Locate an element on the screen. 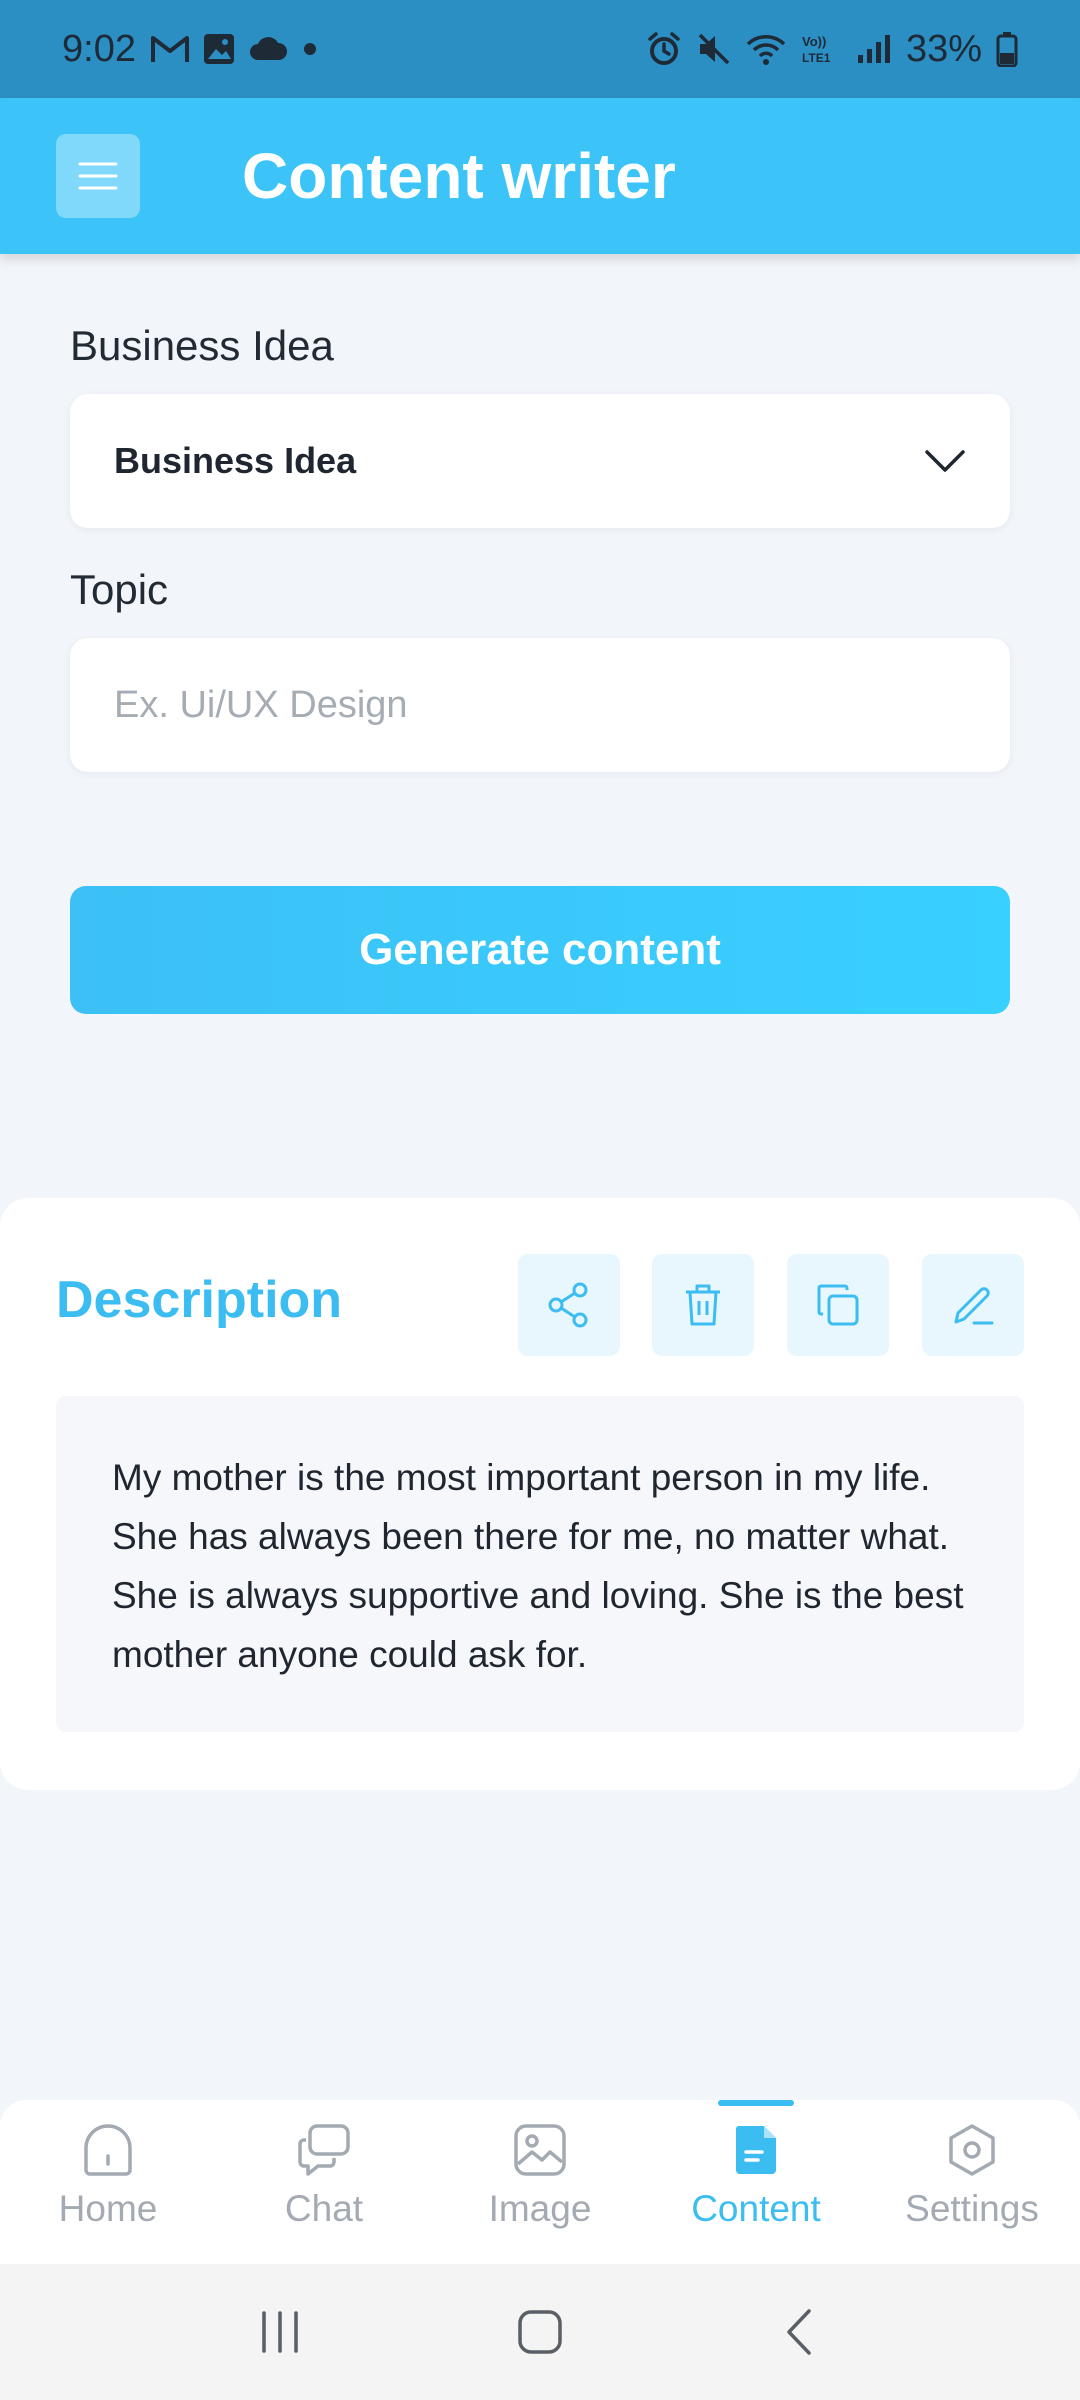  active-tab-indicator is located at coordinates (756, 2103).